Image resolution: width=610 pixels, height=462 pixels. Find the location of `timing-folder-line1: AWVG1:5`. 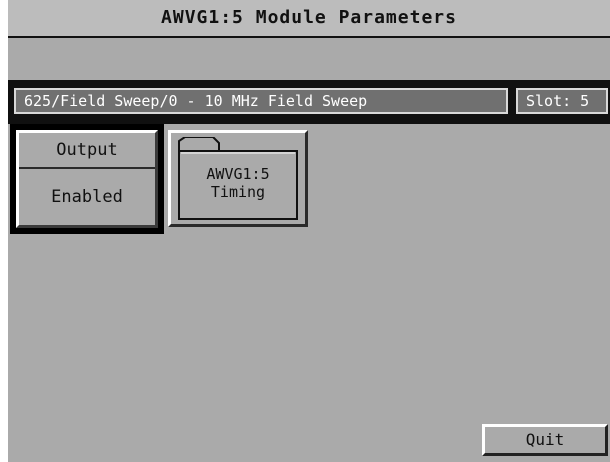

timing-folder-line1: AWVG1:5 is located at coordinates (238, 174).